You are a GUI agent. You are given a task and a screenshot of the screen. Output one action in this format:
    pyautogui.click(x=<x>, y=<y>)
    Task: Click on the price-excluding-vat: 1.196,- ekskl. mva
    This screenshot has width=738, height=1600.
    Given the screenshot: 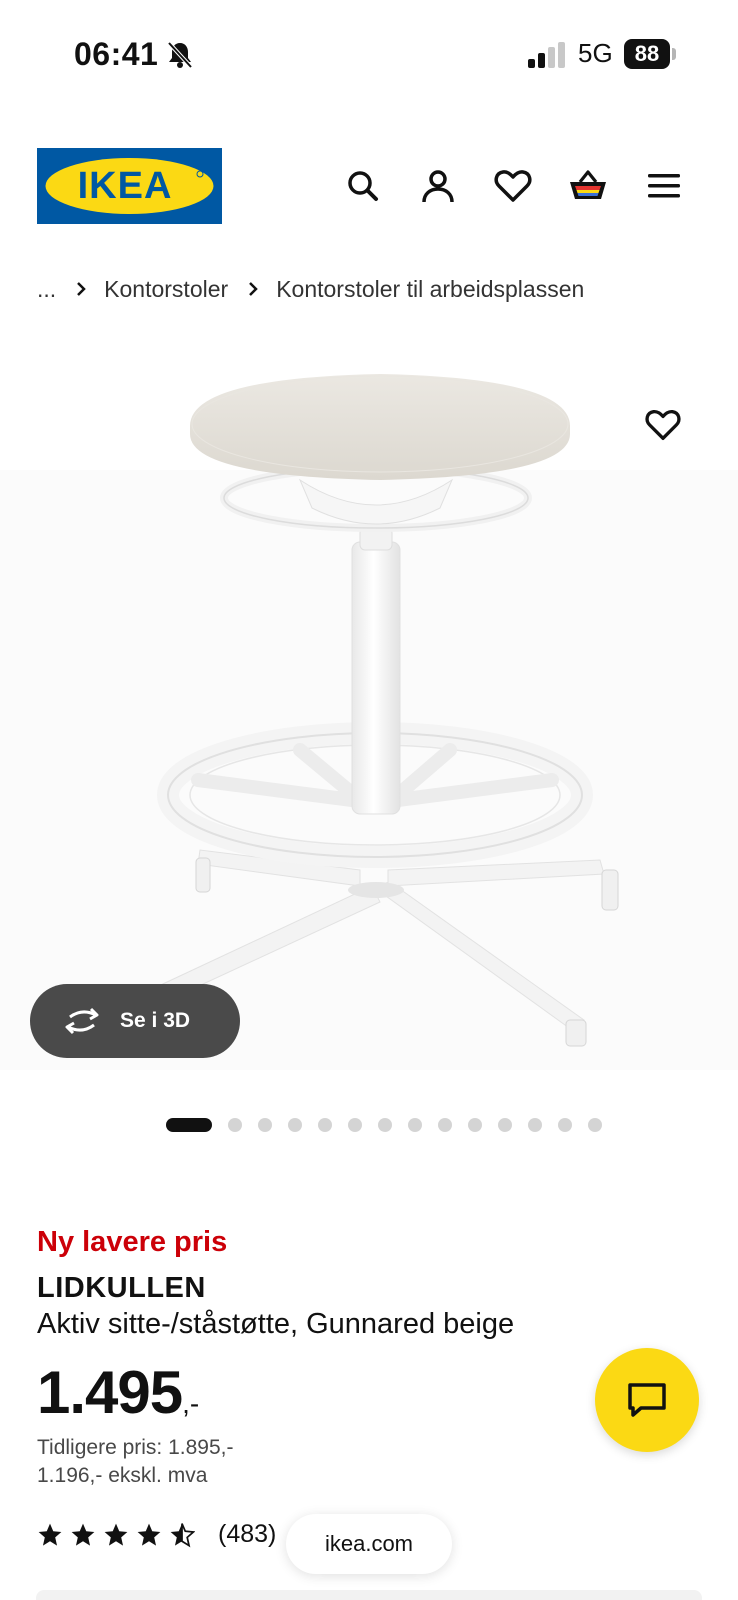 What is the action you would take?
    pyautogui.click(x=122, y=1475)
    